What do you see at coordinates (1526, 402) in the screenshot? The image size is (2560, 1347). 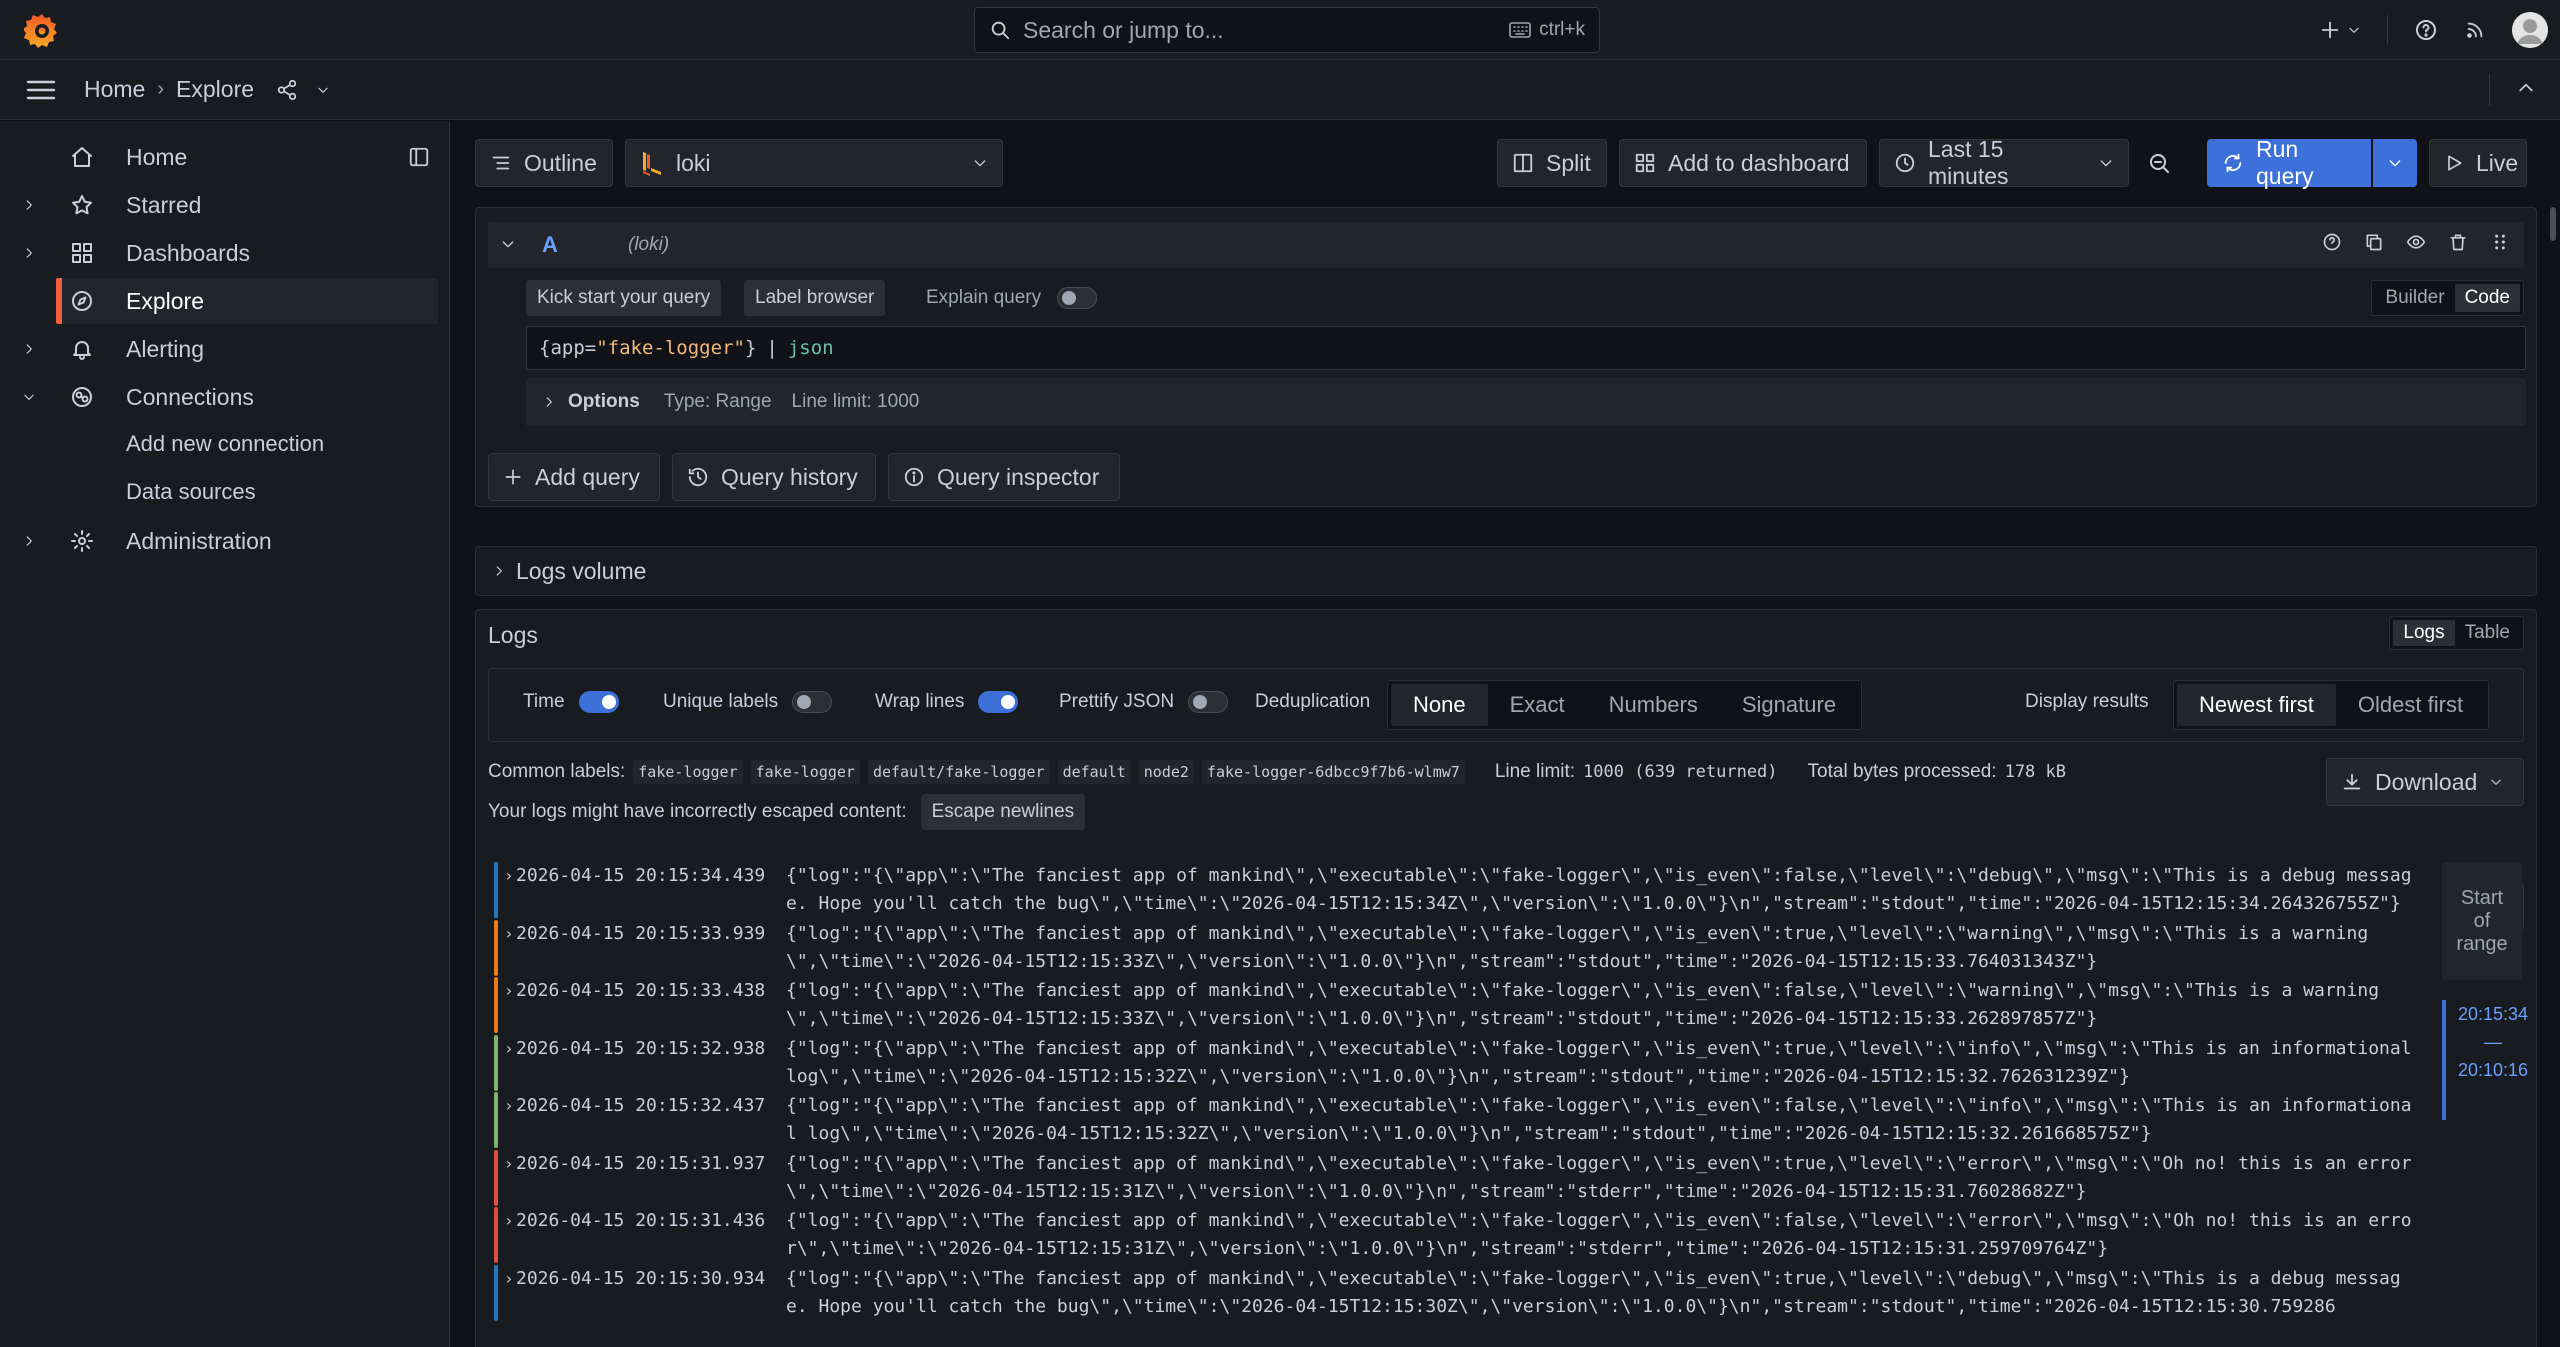 I see `query-options-row: Options Type: Range Line limit: 1000` at bounding box center [1526, 402].